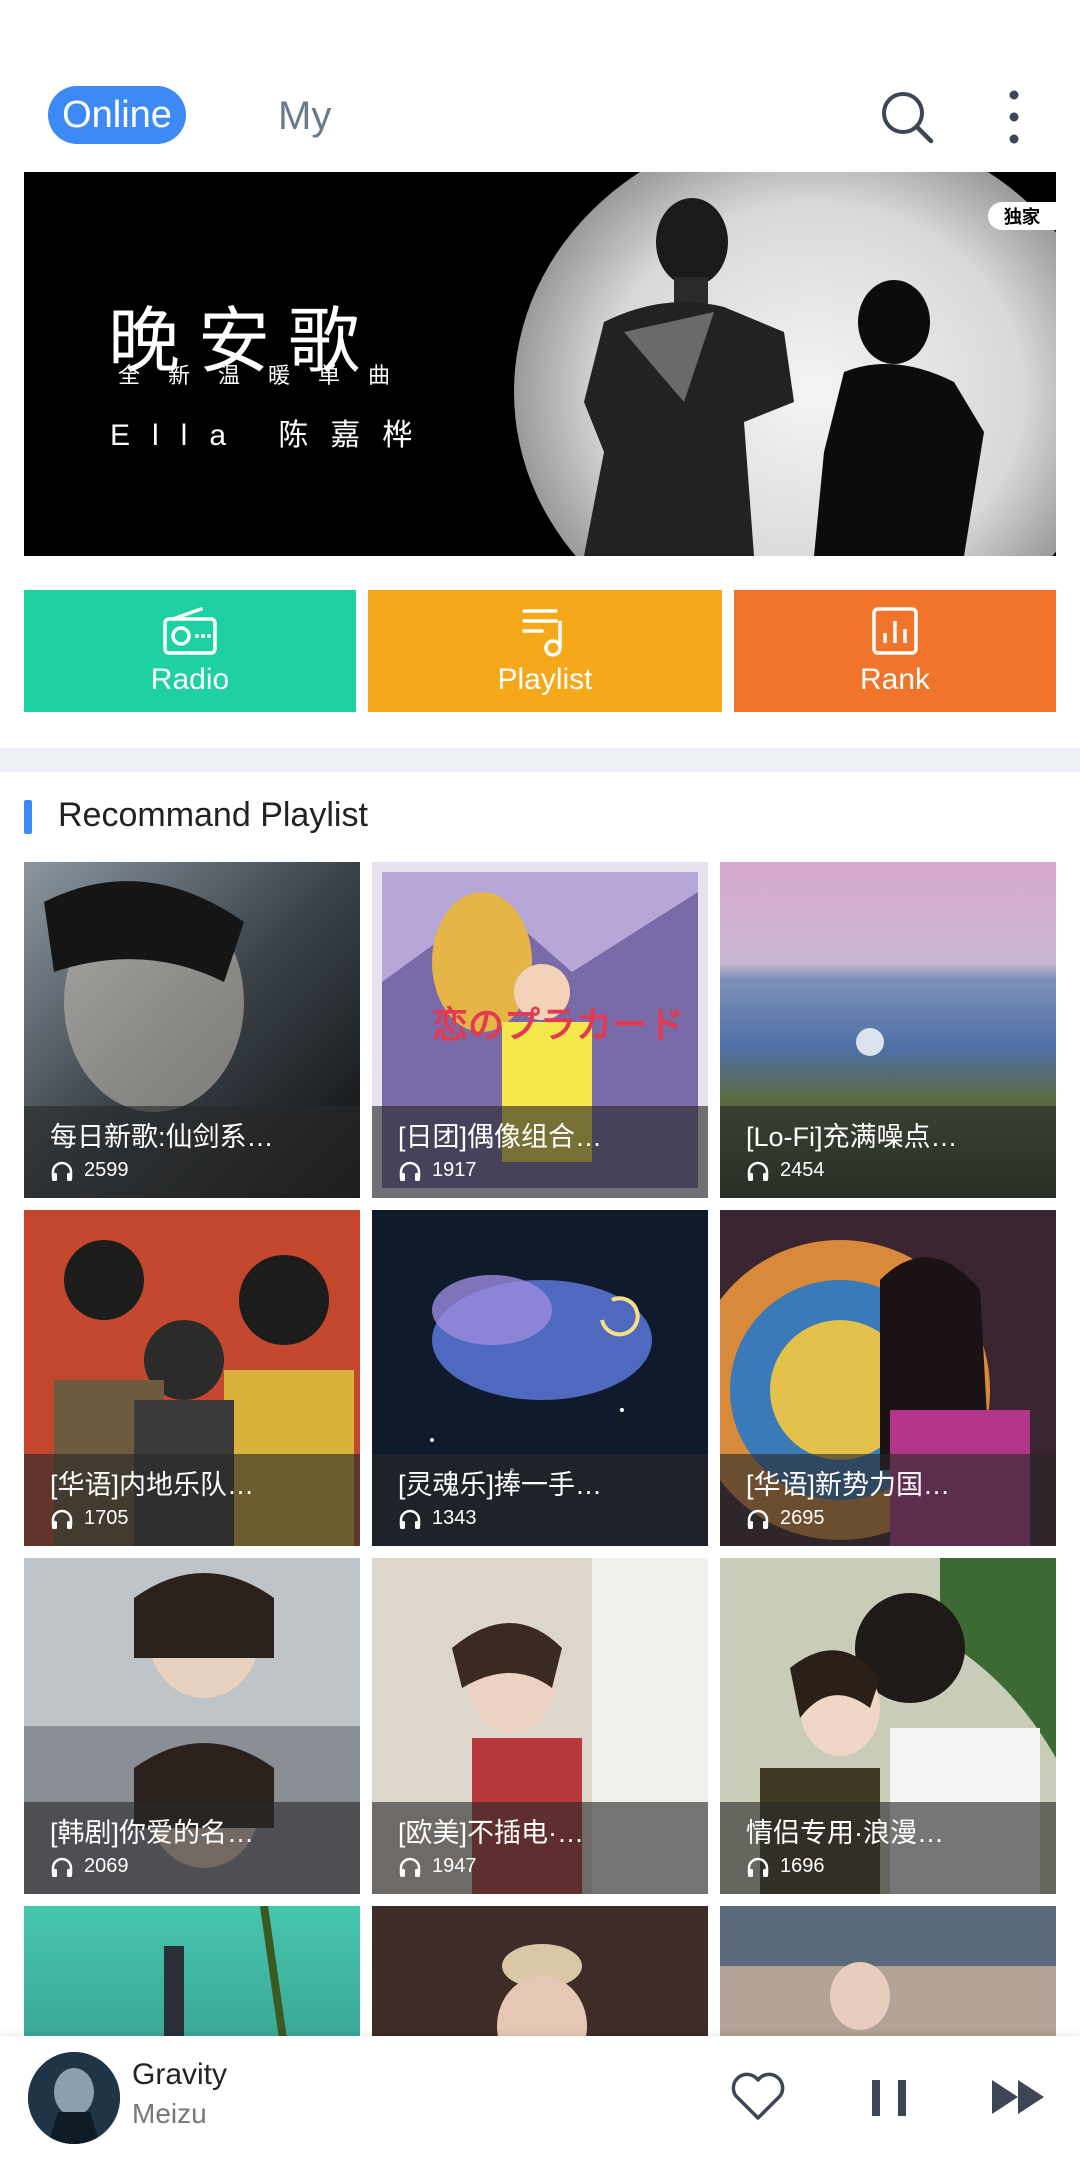 This screenshot has width=1080, height=2160. Describe the element at coordinates (268, 375) in the screenshot. I see `banner-subtitle: 全新温暖单曲` at that location.